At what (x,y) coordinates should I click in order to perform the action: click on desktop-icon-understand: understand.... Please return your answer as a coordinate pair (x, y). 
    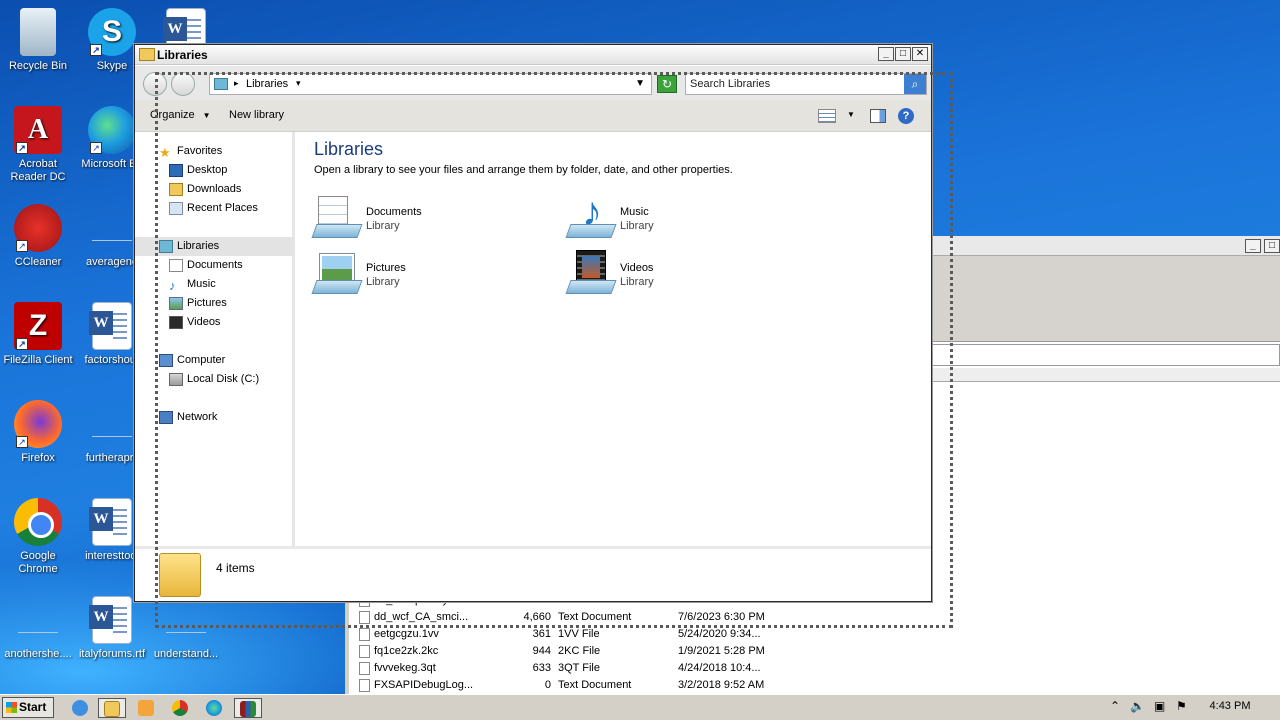
    Looking at the image, I should click on (186, 628).